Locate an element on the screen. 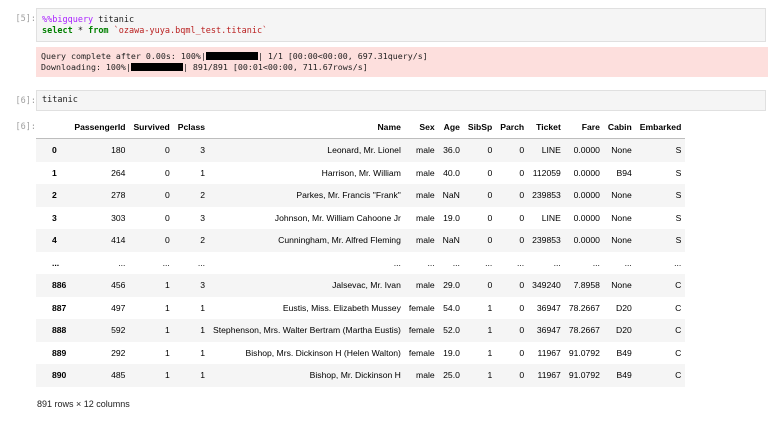 This screenshot has width=768, height=423. column-header: Ticket is located at coordinates (546, 127).